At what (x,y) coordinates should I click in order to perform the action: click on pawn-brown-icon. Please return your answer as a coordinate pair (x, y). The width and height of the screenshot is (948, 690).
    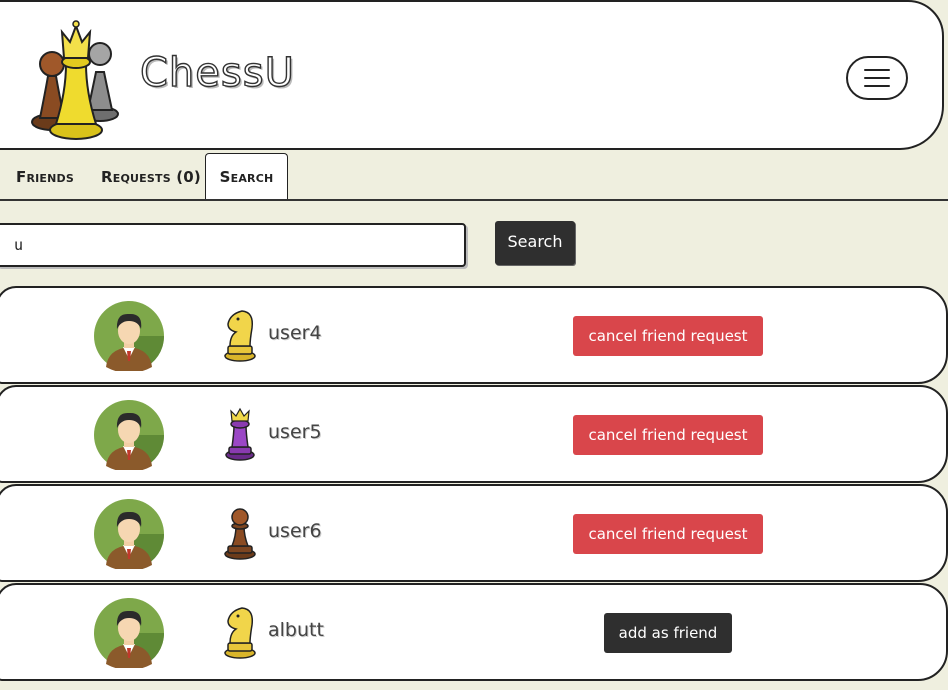
    Looking at the image, I should click on (240, 534).